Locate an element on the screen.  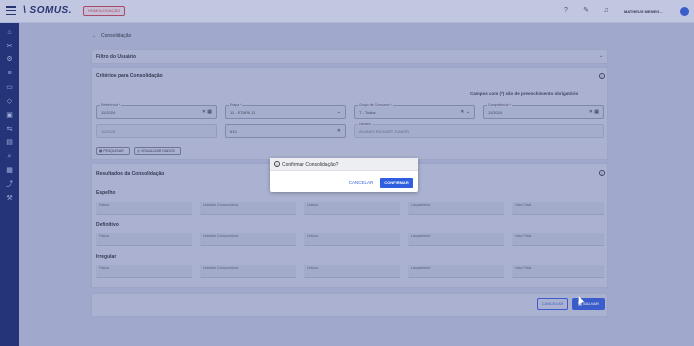
dialog-title: Confirmar Consolidação? is located at coordinates (310, 165).